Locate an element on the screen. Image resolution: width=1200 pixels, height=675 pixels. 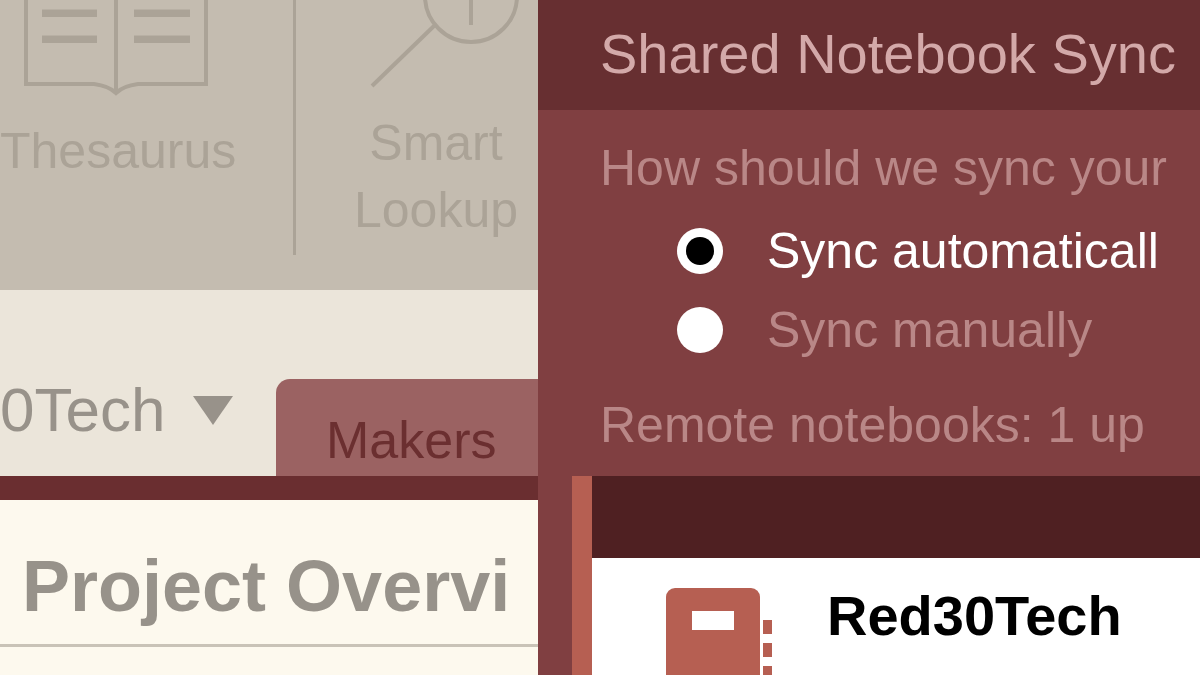
caret-icon is located at coordinates (213, 410).